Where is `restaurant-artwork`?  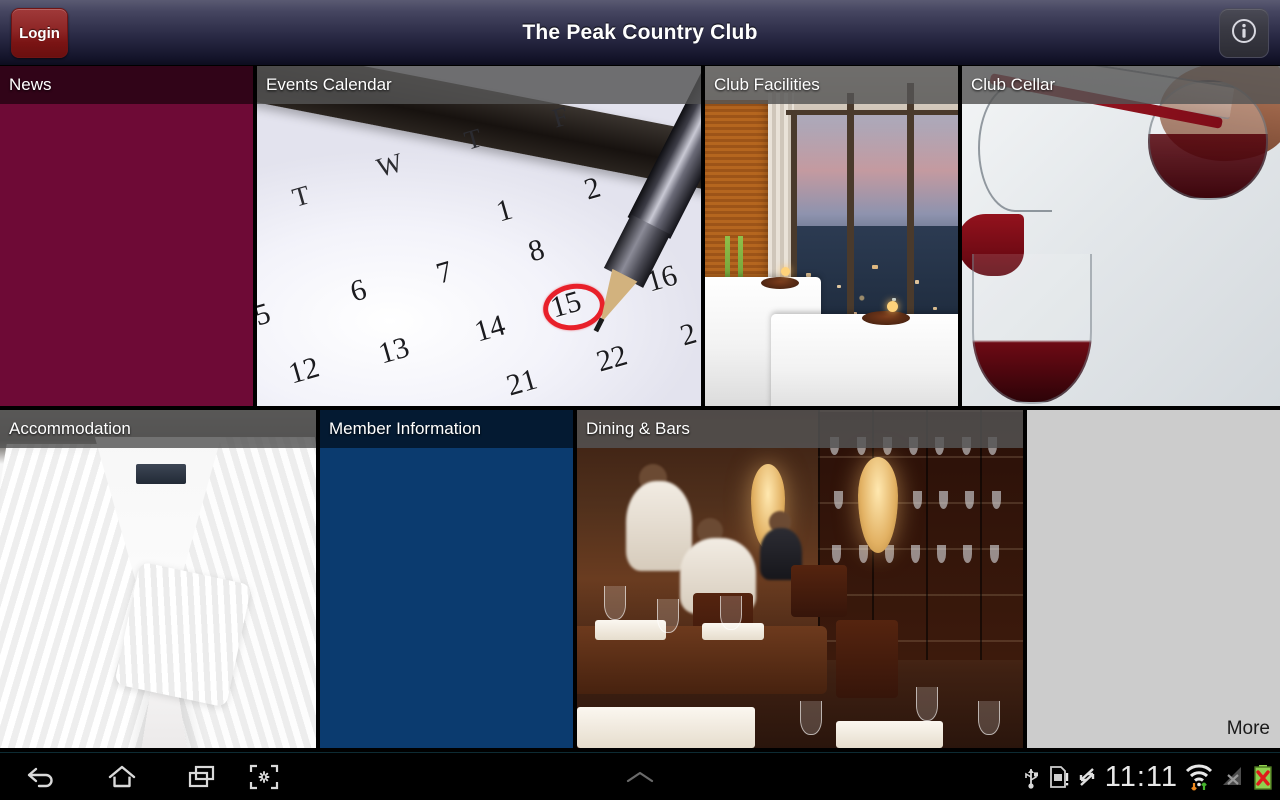 restaurant-artwork is located at coordinates (800, 579).